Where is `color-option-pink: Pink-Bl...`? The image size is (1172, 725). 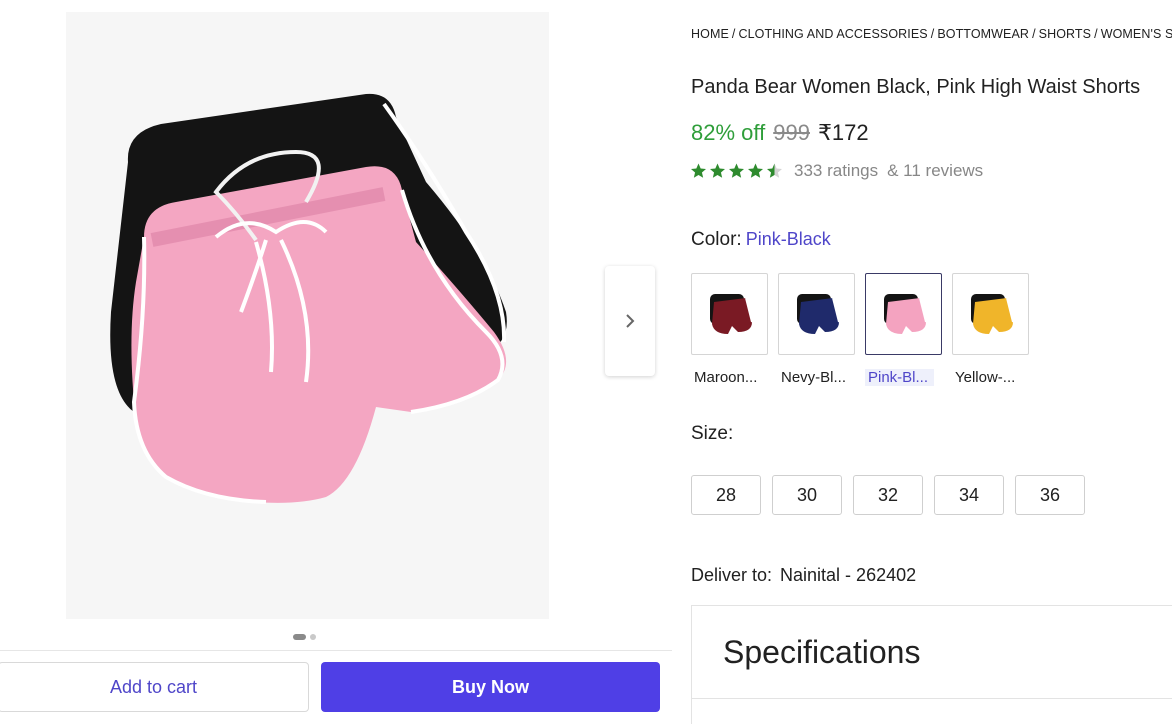
color-option-pink: Pink-Bl... is located at coordinates (903, 330).